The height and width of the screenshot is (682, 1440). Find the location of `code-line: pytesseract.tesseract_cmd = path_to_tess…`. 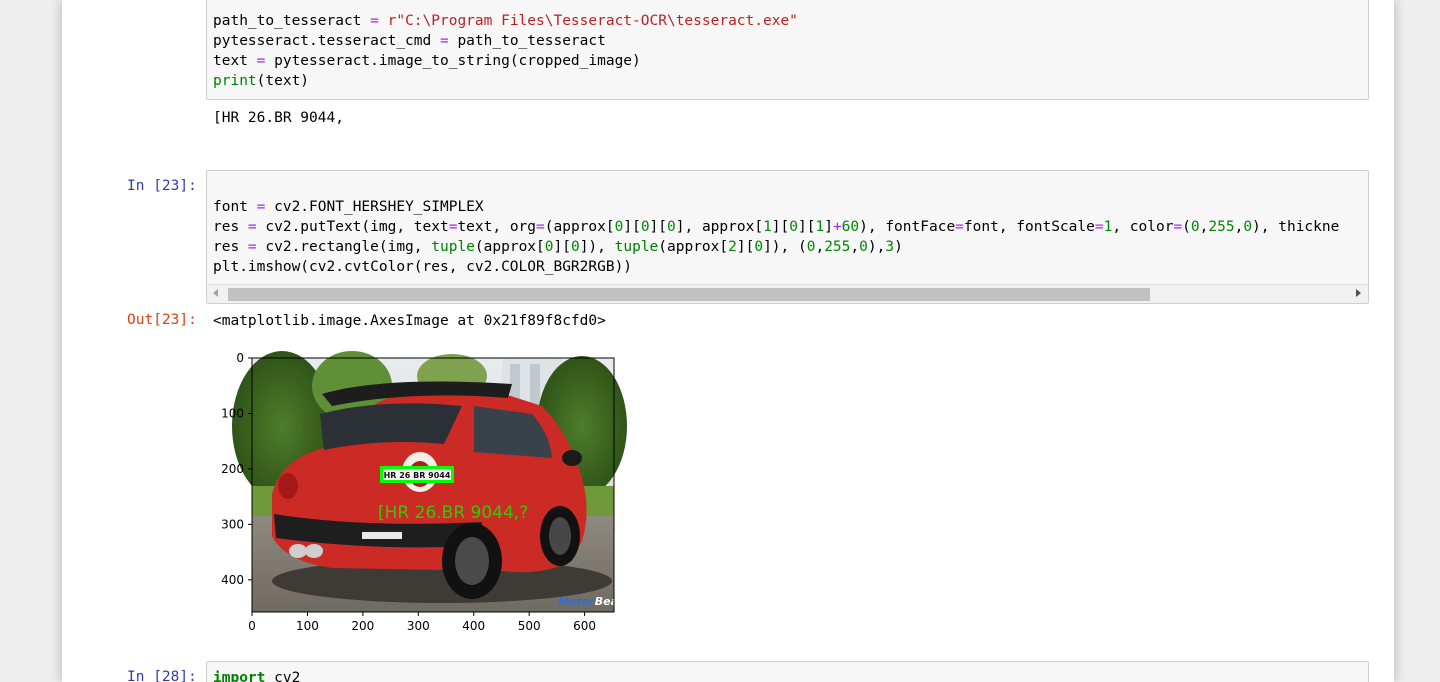

code-line: pytesseract.tesseract_cmd = path_to_tess… is located at coordinates (409, 41).